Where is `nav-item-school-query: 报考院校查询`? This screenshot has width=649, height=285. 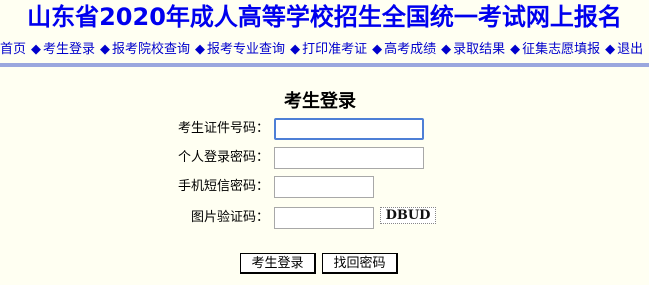
nav-item-school-query: 报考院校查询 is located at coordinates (151, 49).